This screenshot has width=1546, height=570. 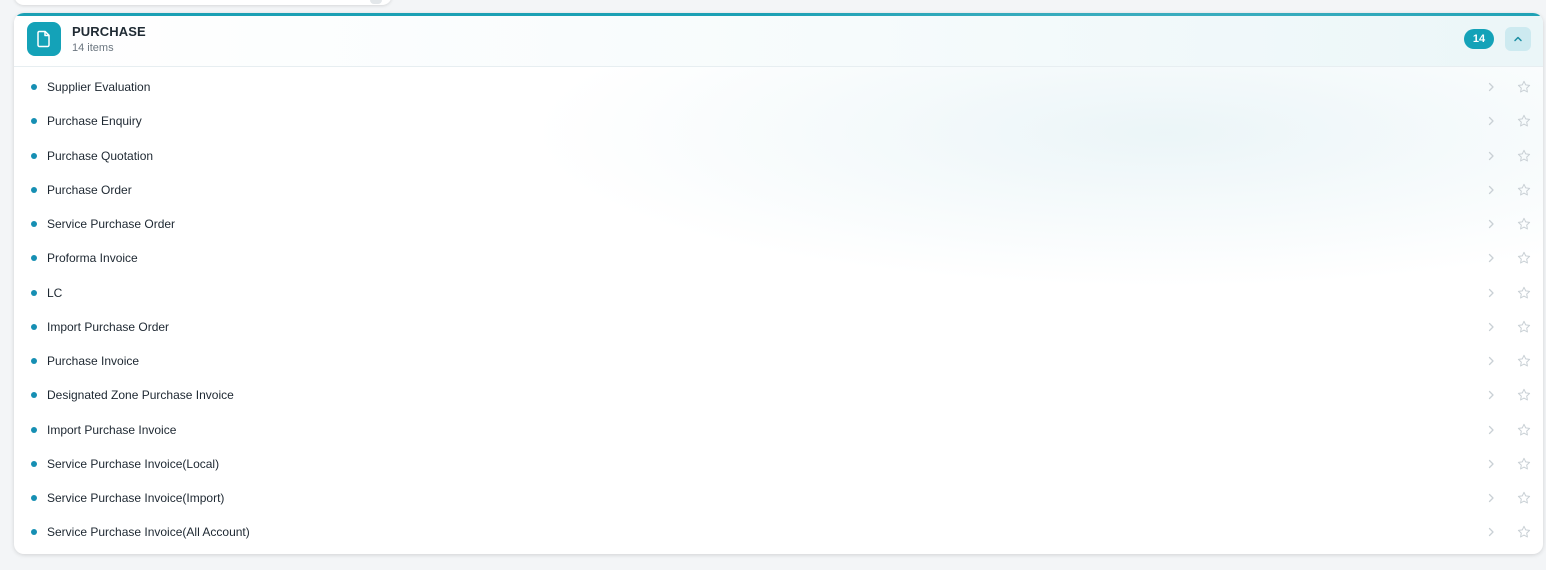 I want to click on collapse-button, so click(x=1518, y=39).